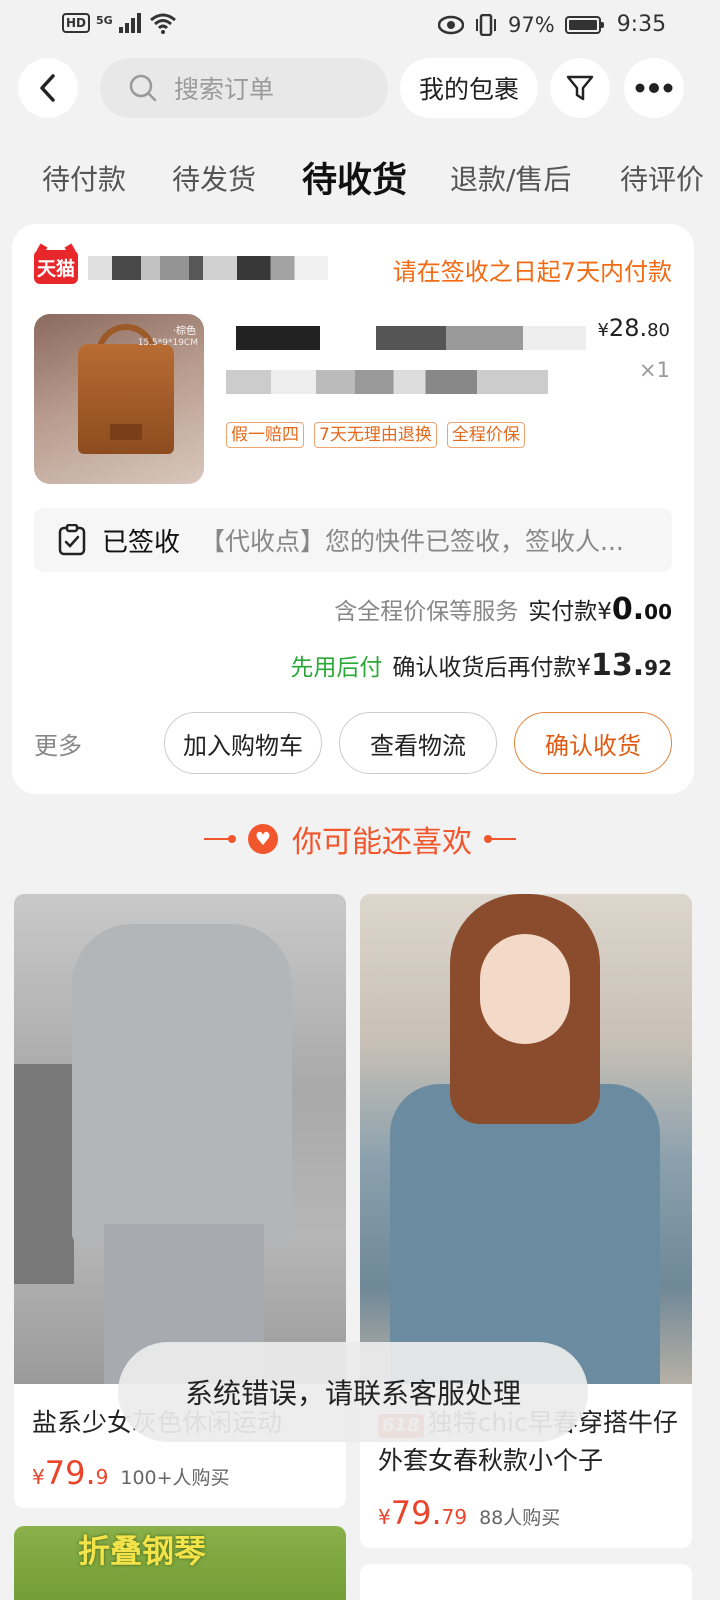 Image resolution: width=720 pixels, height=1600 pixels. I want to click on tab-pending-review: 待评价, so click(662, 178).